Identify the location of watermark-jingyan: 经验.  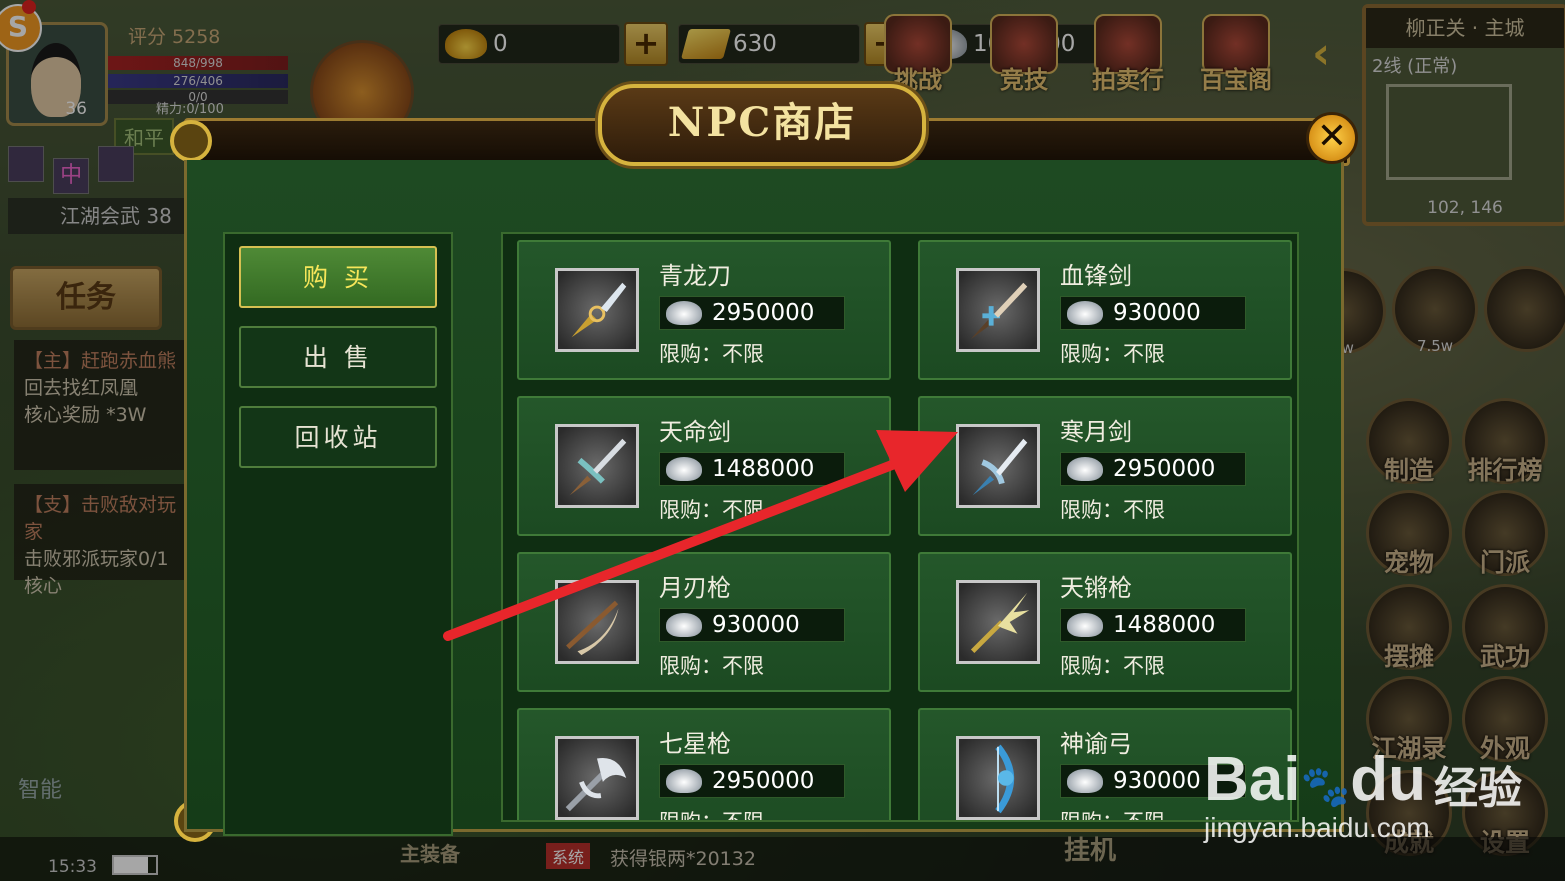
(1478, 788).